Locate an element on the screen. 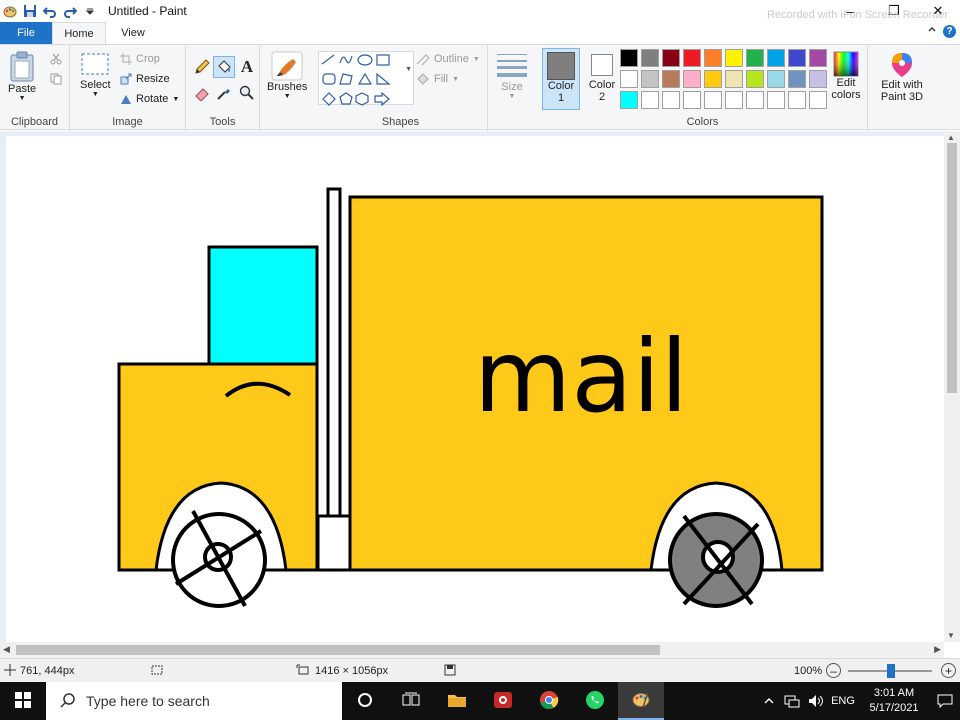  zoom-in-icon: + is located at coordinates (948, 670).